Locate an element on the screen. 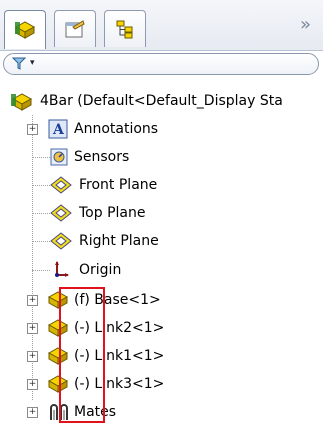  tree-item-front-plane: Front Plane is located at coordinates (160, 185).